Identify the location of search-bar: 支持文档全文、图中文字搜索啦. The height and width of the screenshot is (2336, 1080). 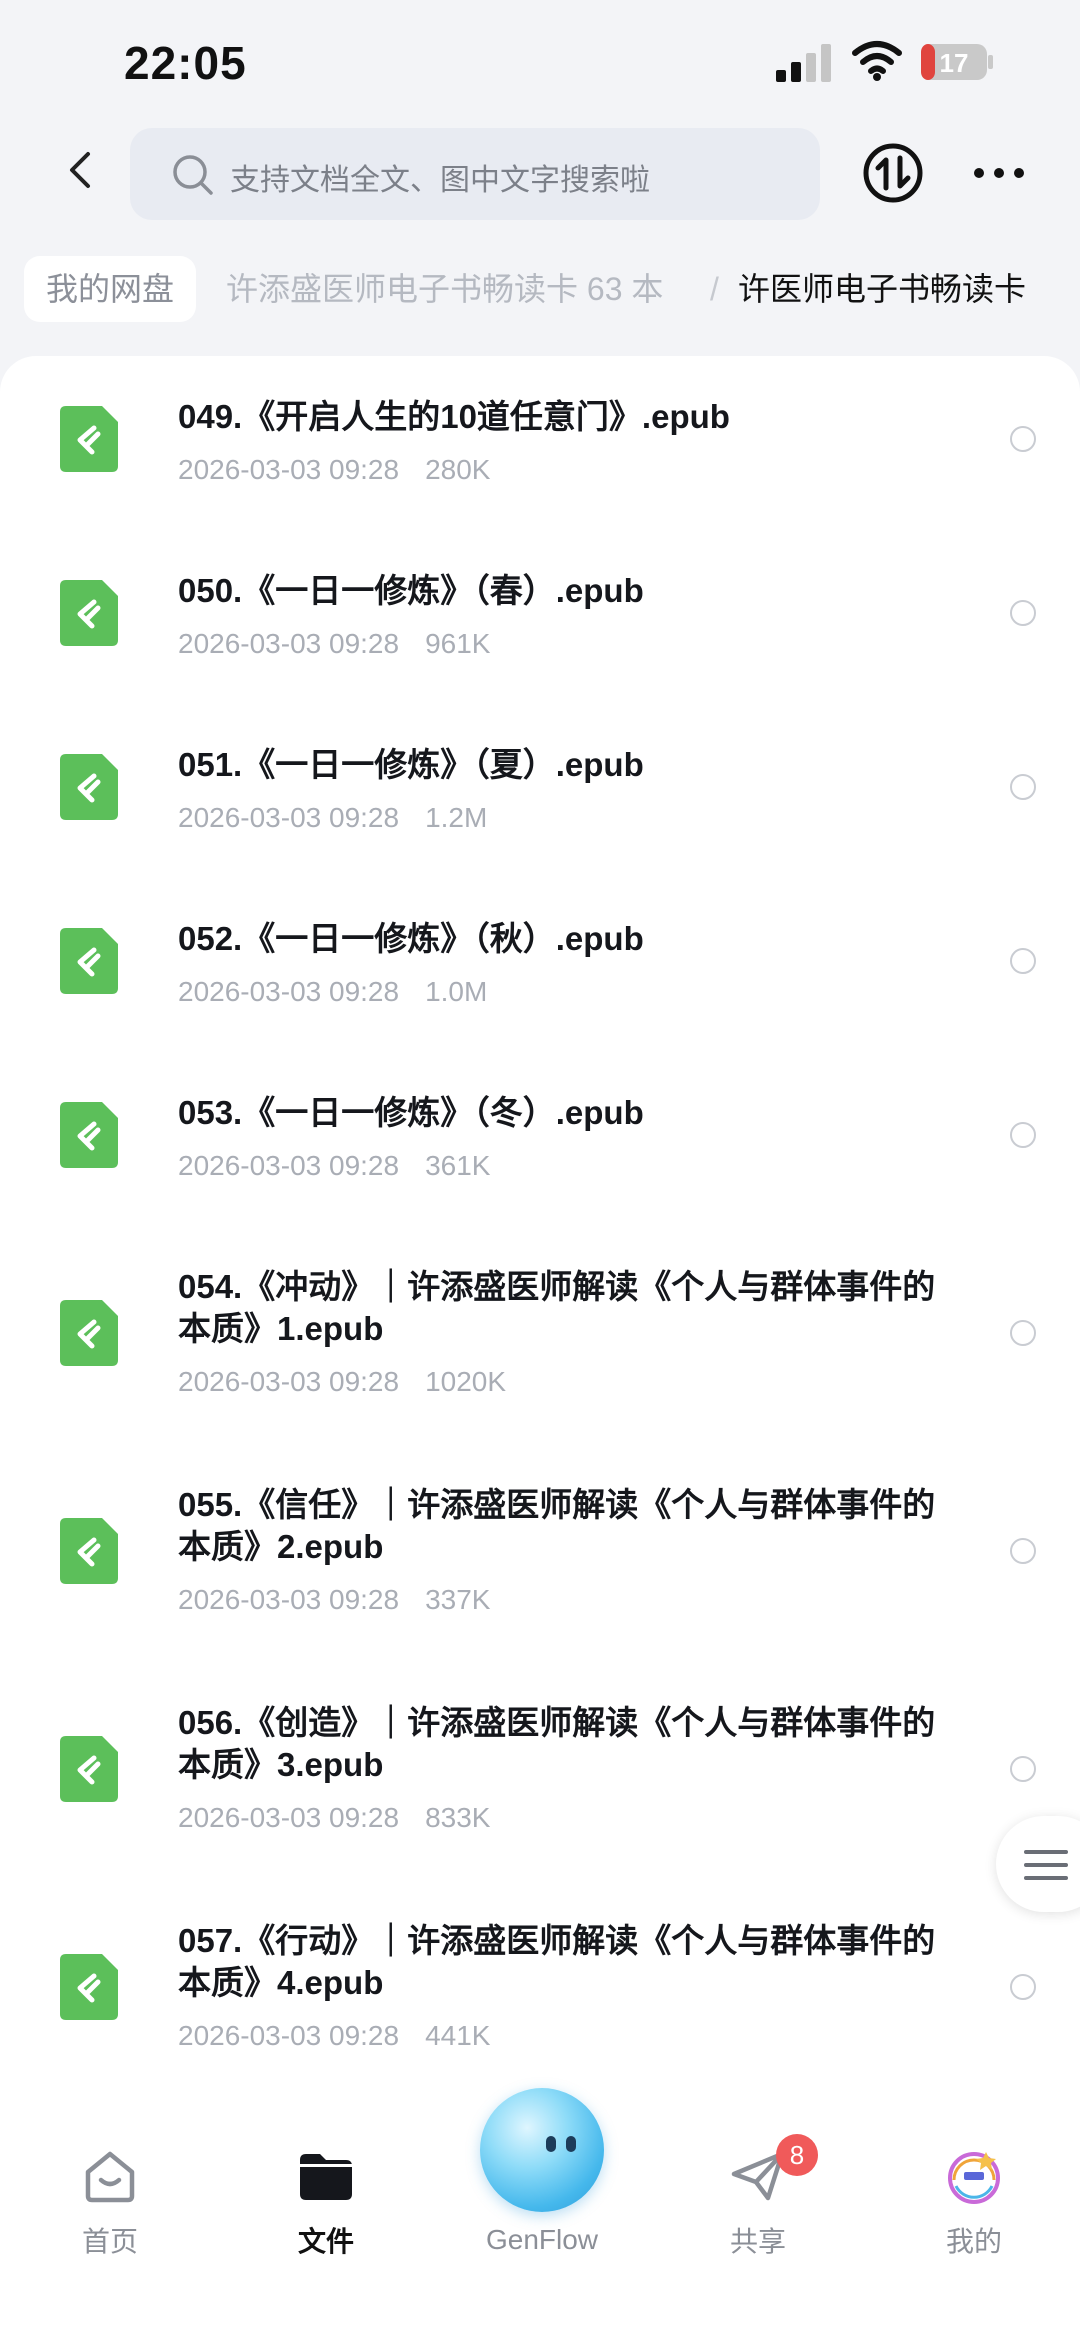
(475, 174).